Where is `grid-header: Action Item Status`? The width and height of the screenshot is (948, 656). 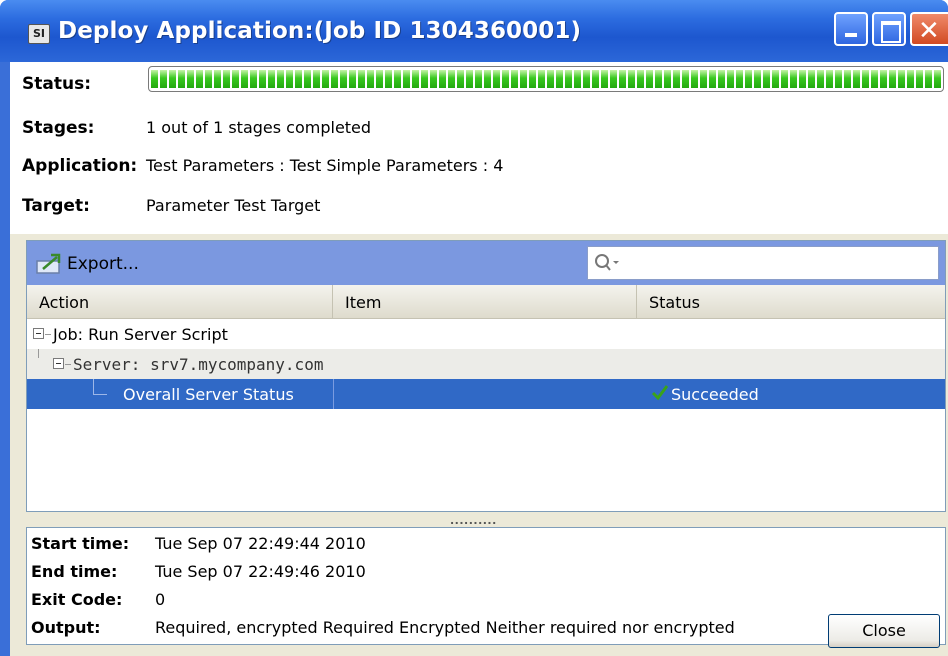
grid-header: Action Item Status is located at coordinates (486, 302).